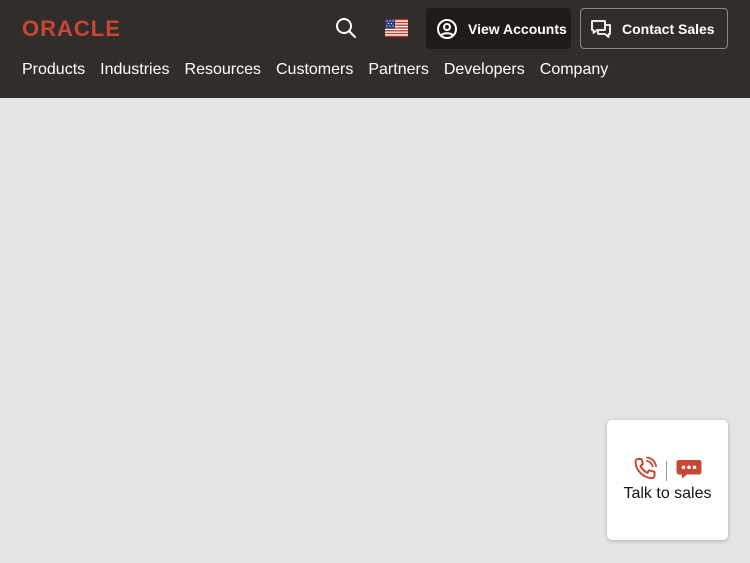 This screenshot has height=563, width=750. Describe the element at coordinates (601, 29) in the screenshot. I see `chat-bubble-icon` at that location.